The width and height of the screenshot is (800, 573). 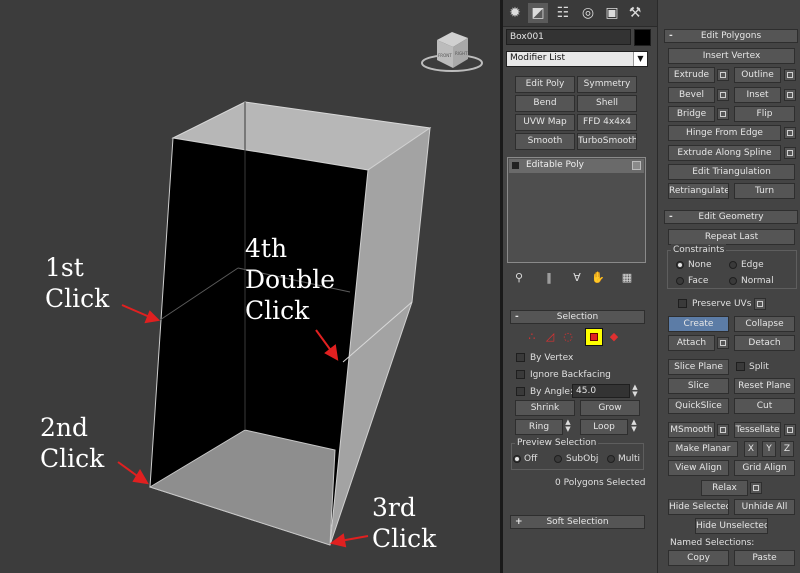 I want to click on create-tab-icon: ✹, so click(x=515, y=13).